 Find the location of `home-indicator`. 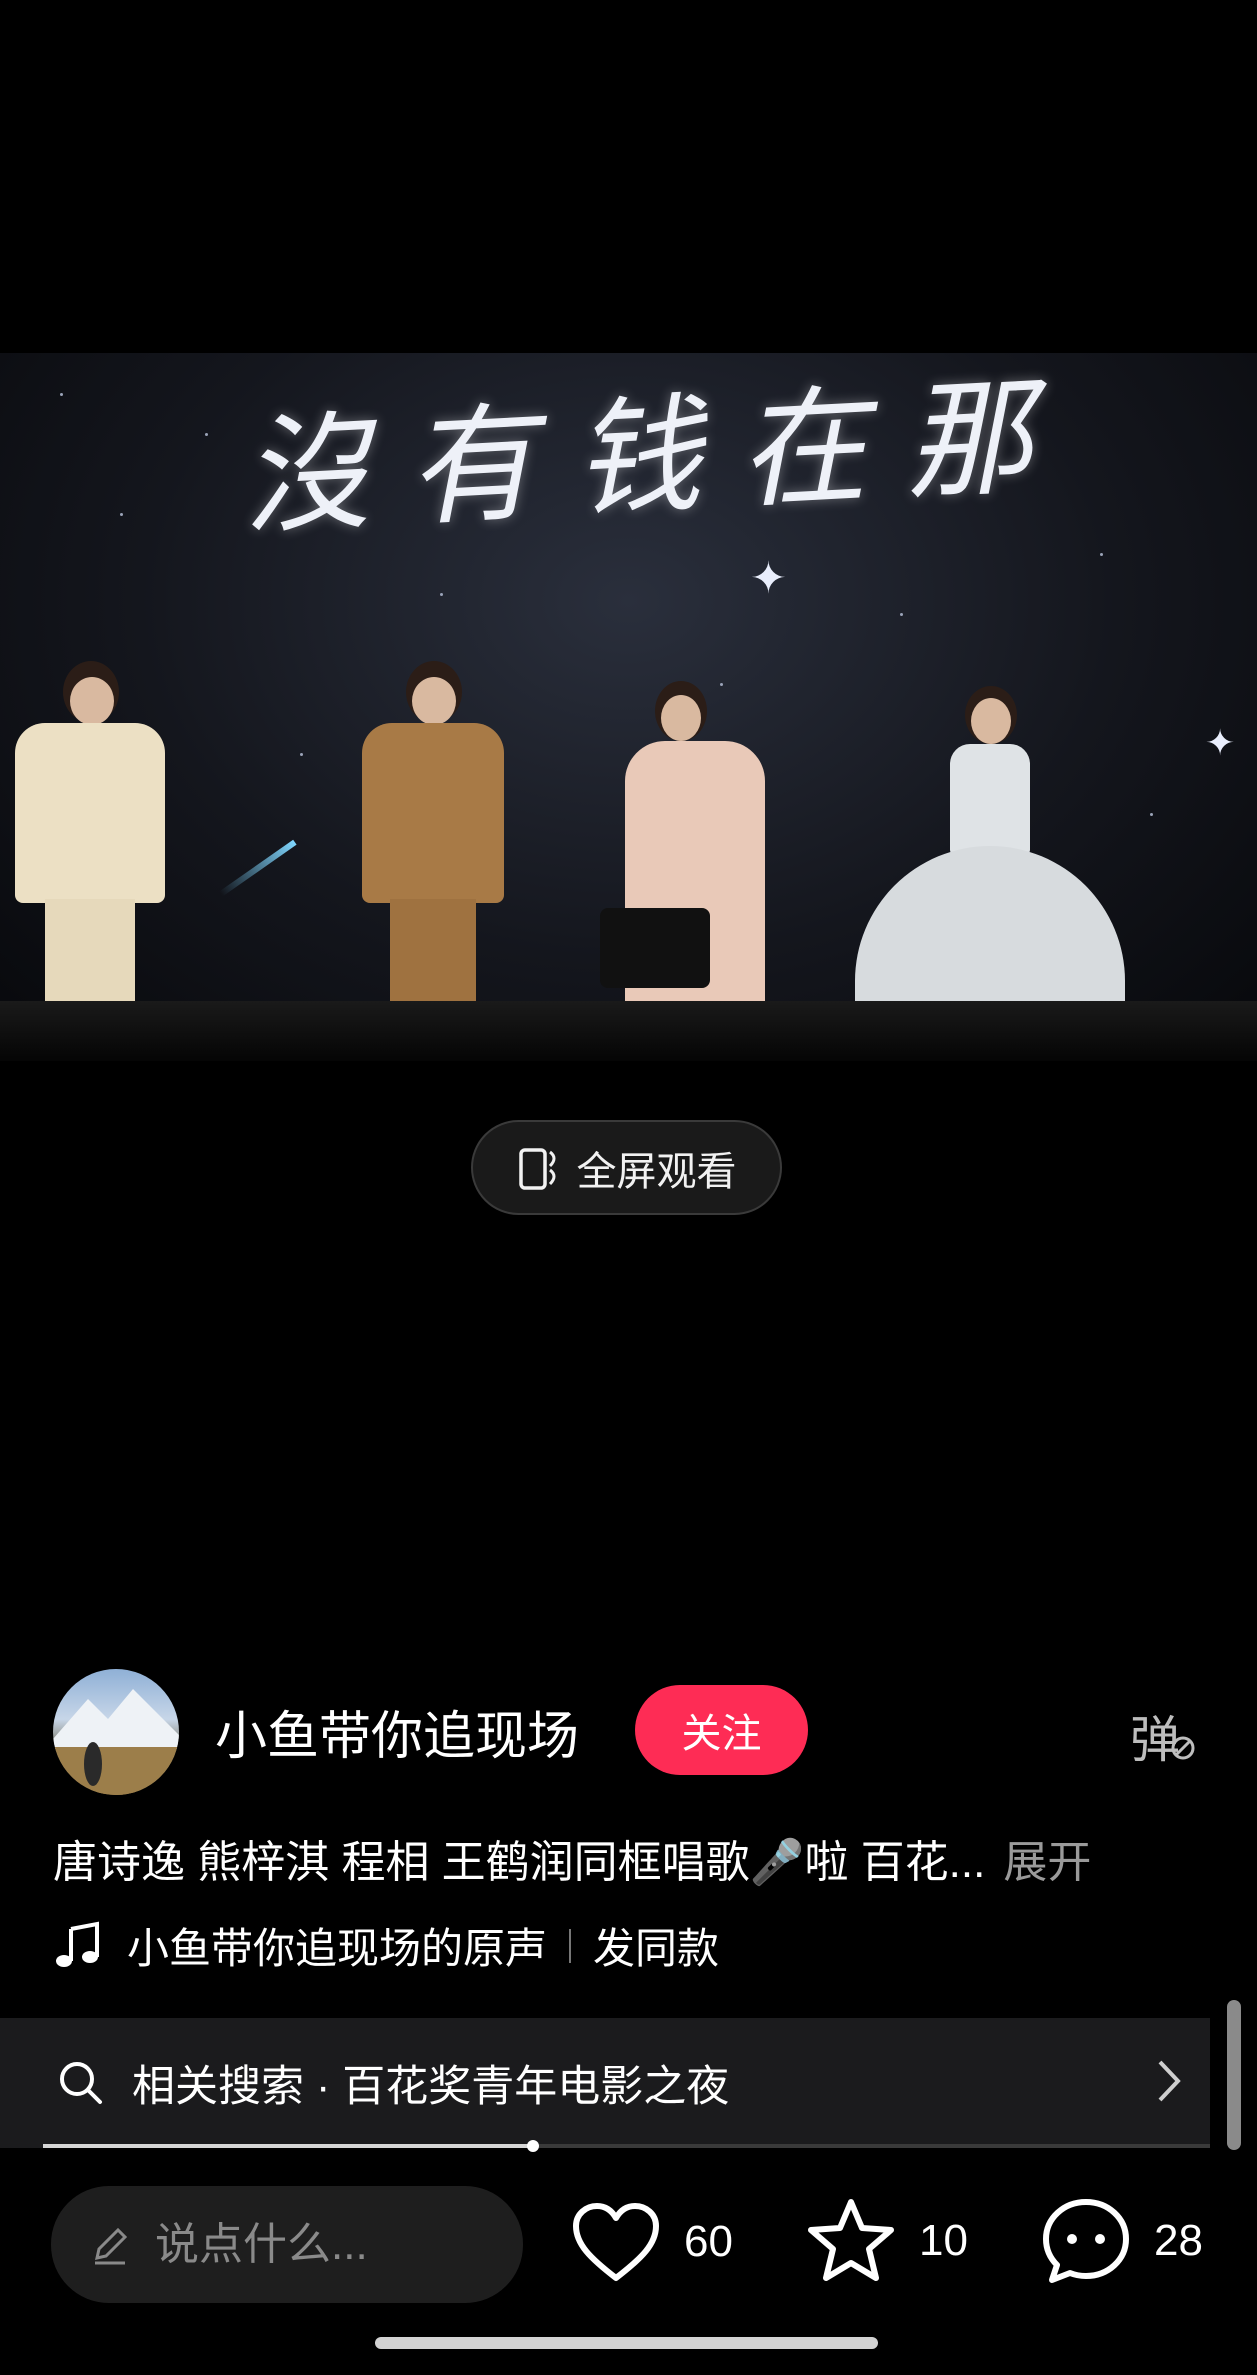

home-indicator is located at coordinates (626, 2343).